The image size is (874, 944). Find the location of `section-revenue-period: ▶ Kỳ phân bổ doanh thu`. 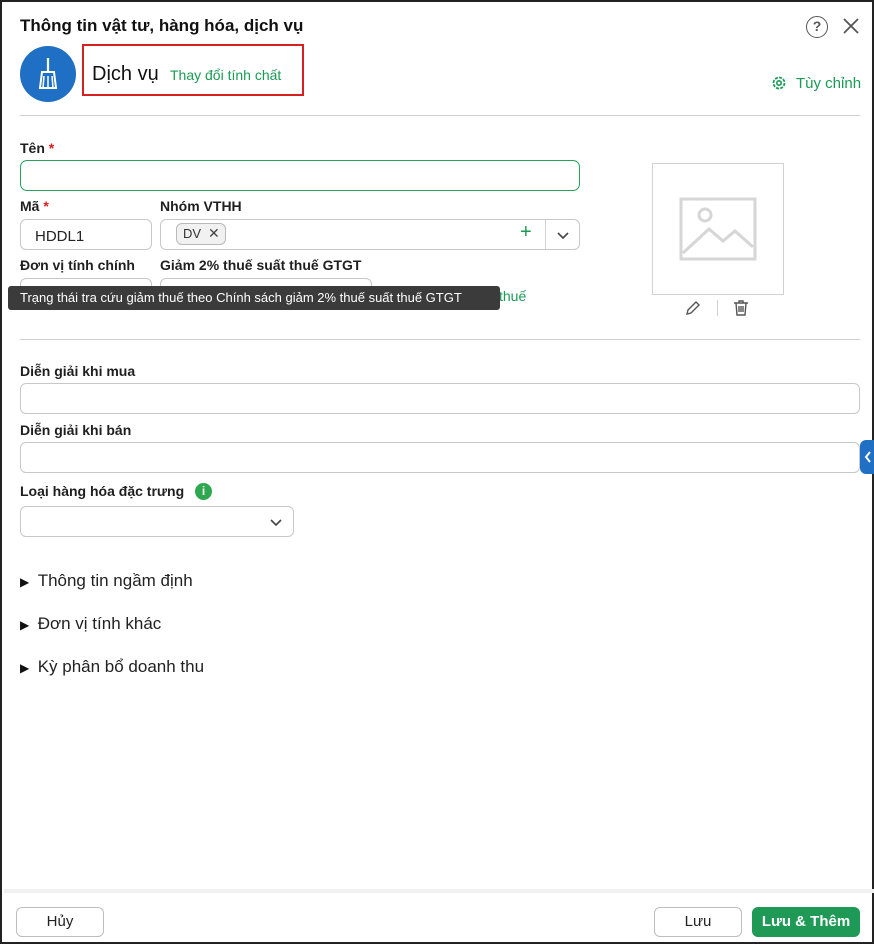

section-revenue-period: ▶ Kỳ phân bổ doanh thu is located at coordinates (112, 667).